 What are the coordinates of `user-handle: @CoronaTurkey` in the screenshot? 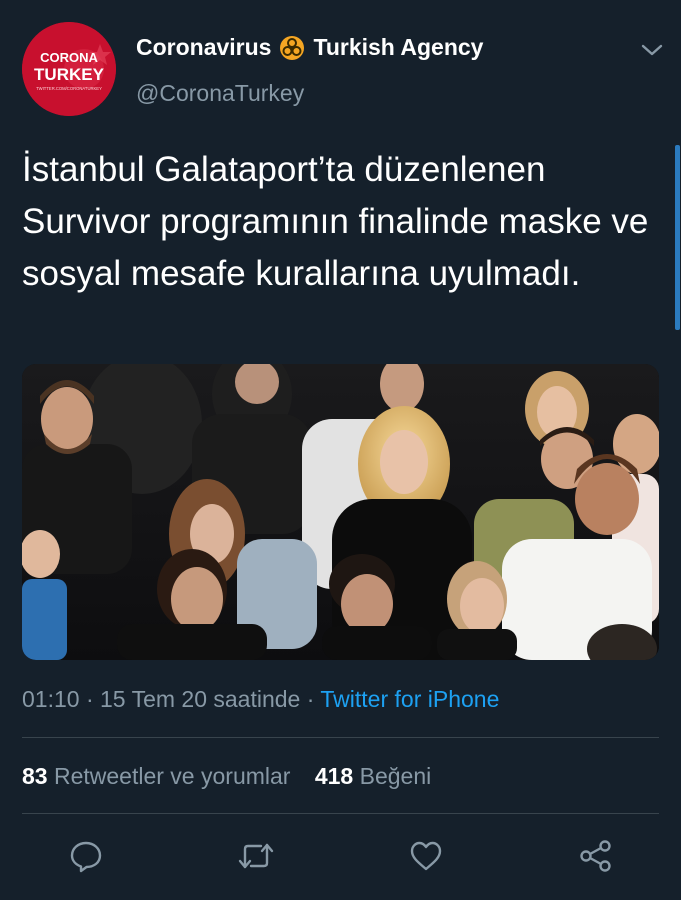 It's located at (220, 93).